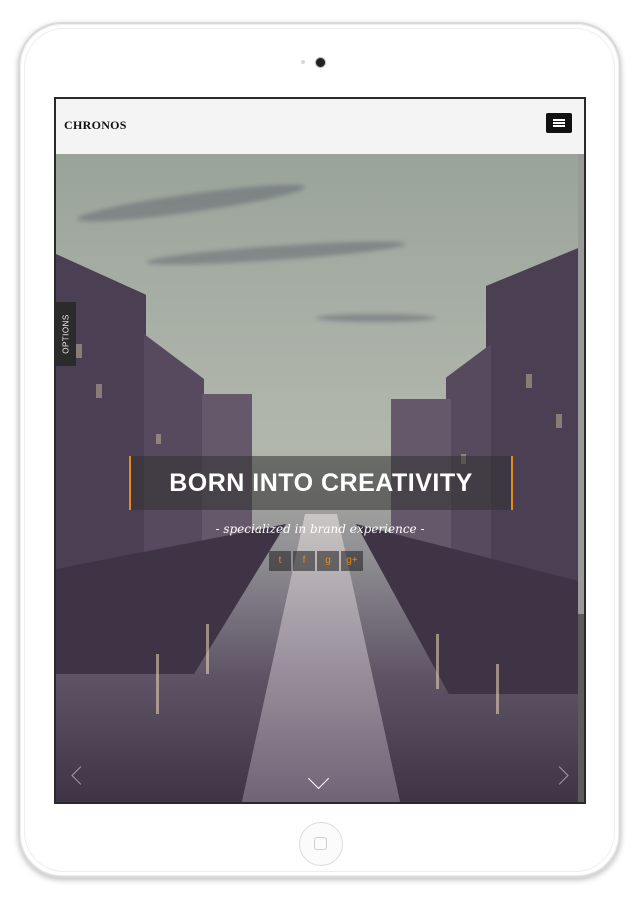 This screenshot has width=641, height=900. I want to click on scrollbar, so click(581, 478).